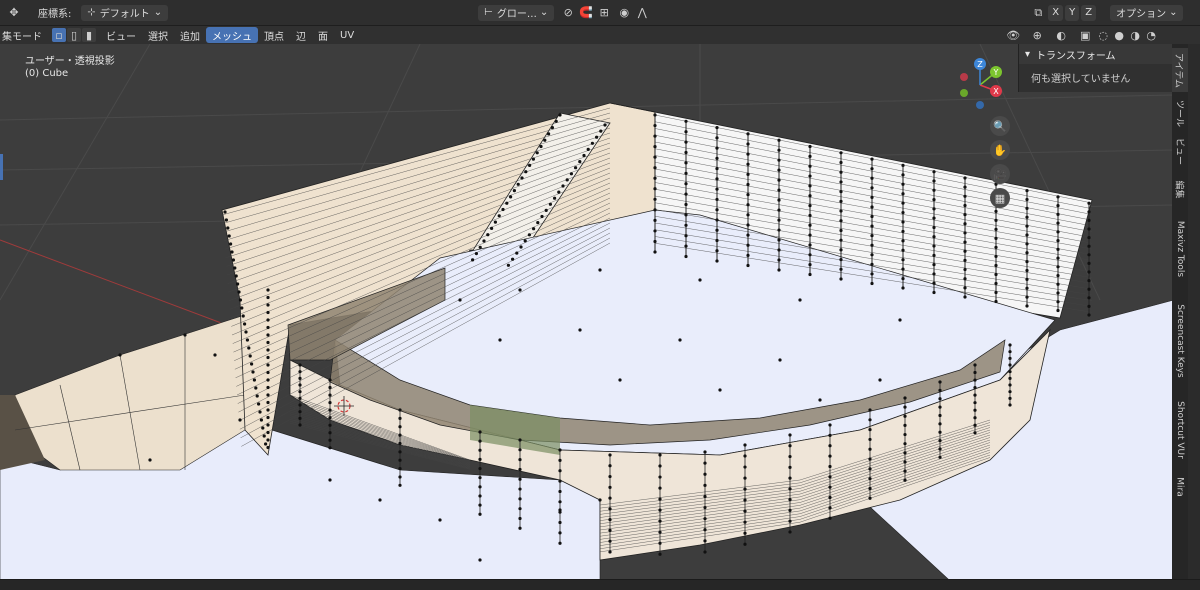 Image resolution: width=1200 pixels, height=590 pixels. Describe the element at coordinates (74, 35) in the screenshot. I see `edge-select-icon: ▯` at that location.